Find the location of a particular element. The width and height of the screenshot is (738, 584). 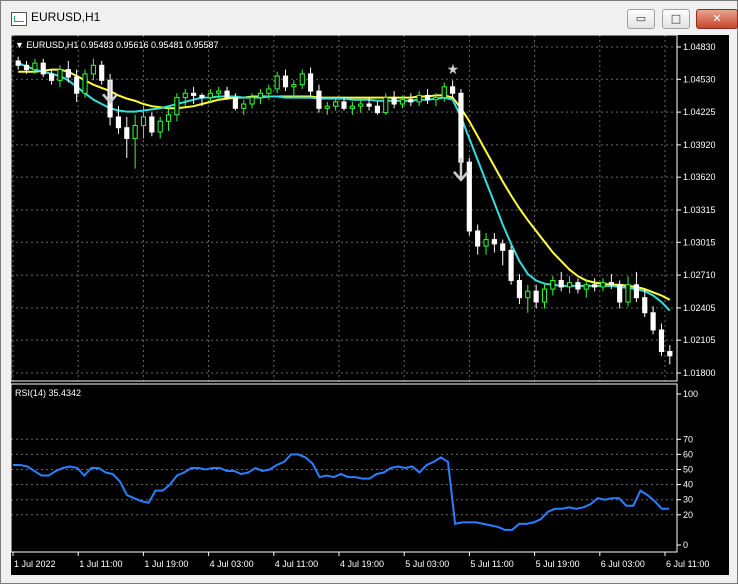

rsi-label: 20 is located at coordinates (688, 515).